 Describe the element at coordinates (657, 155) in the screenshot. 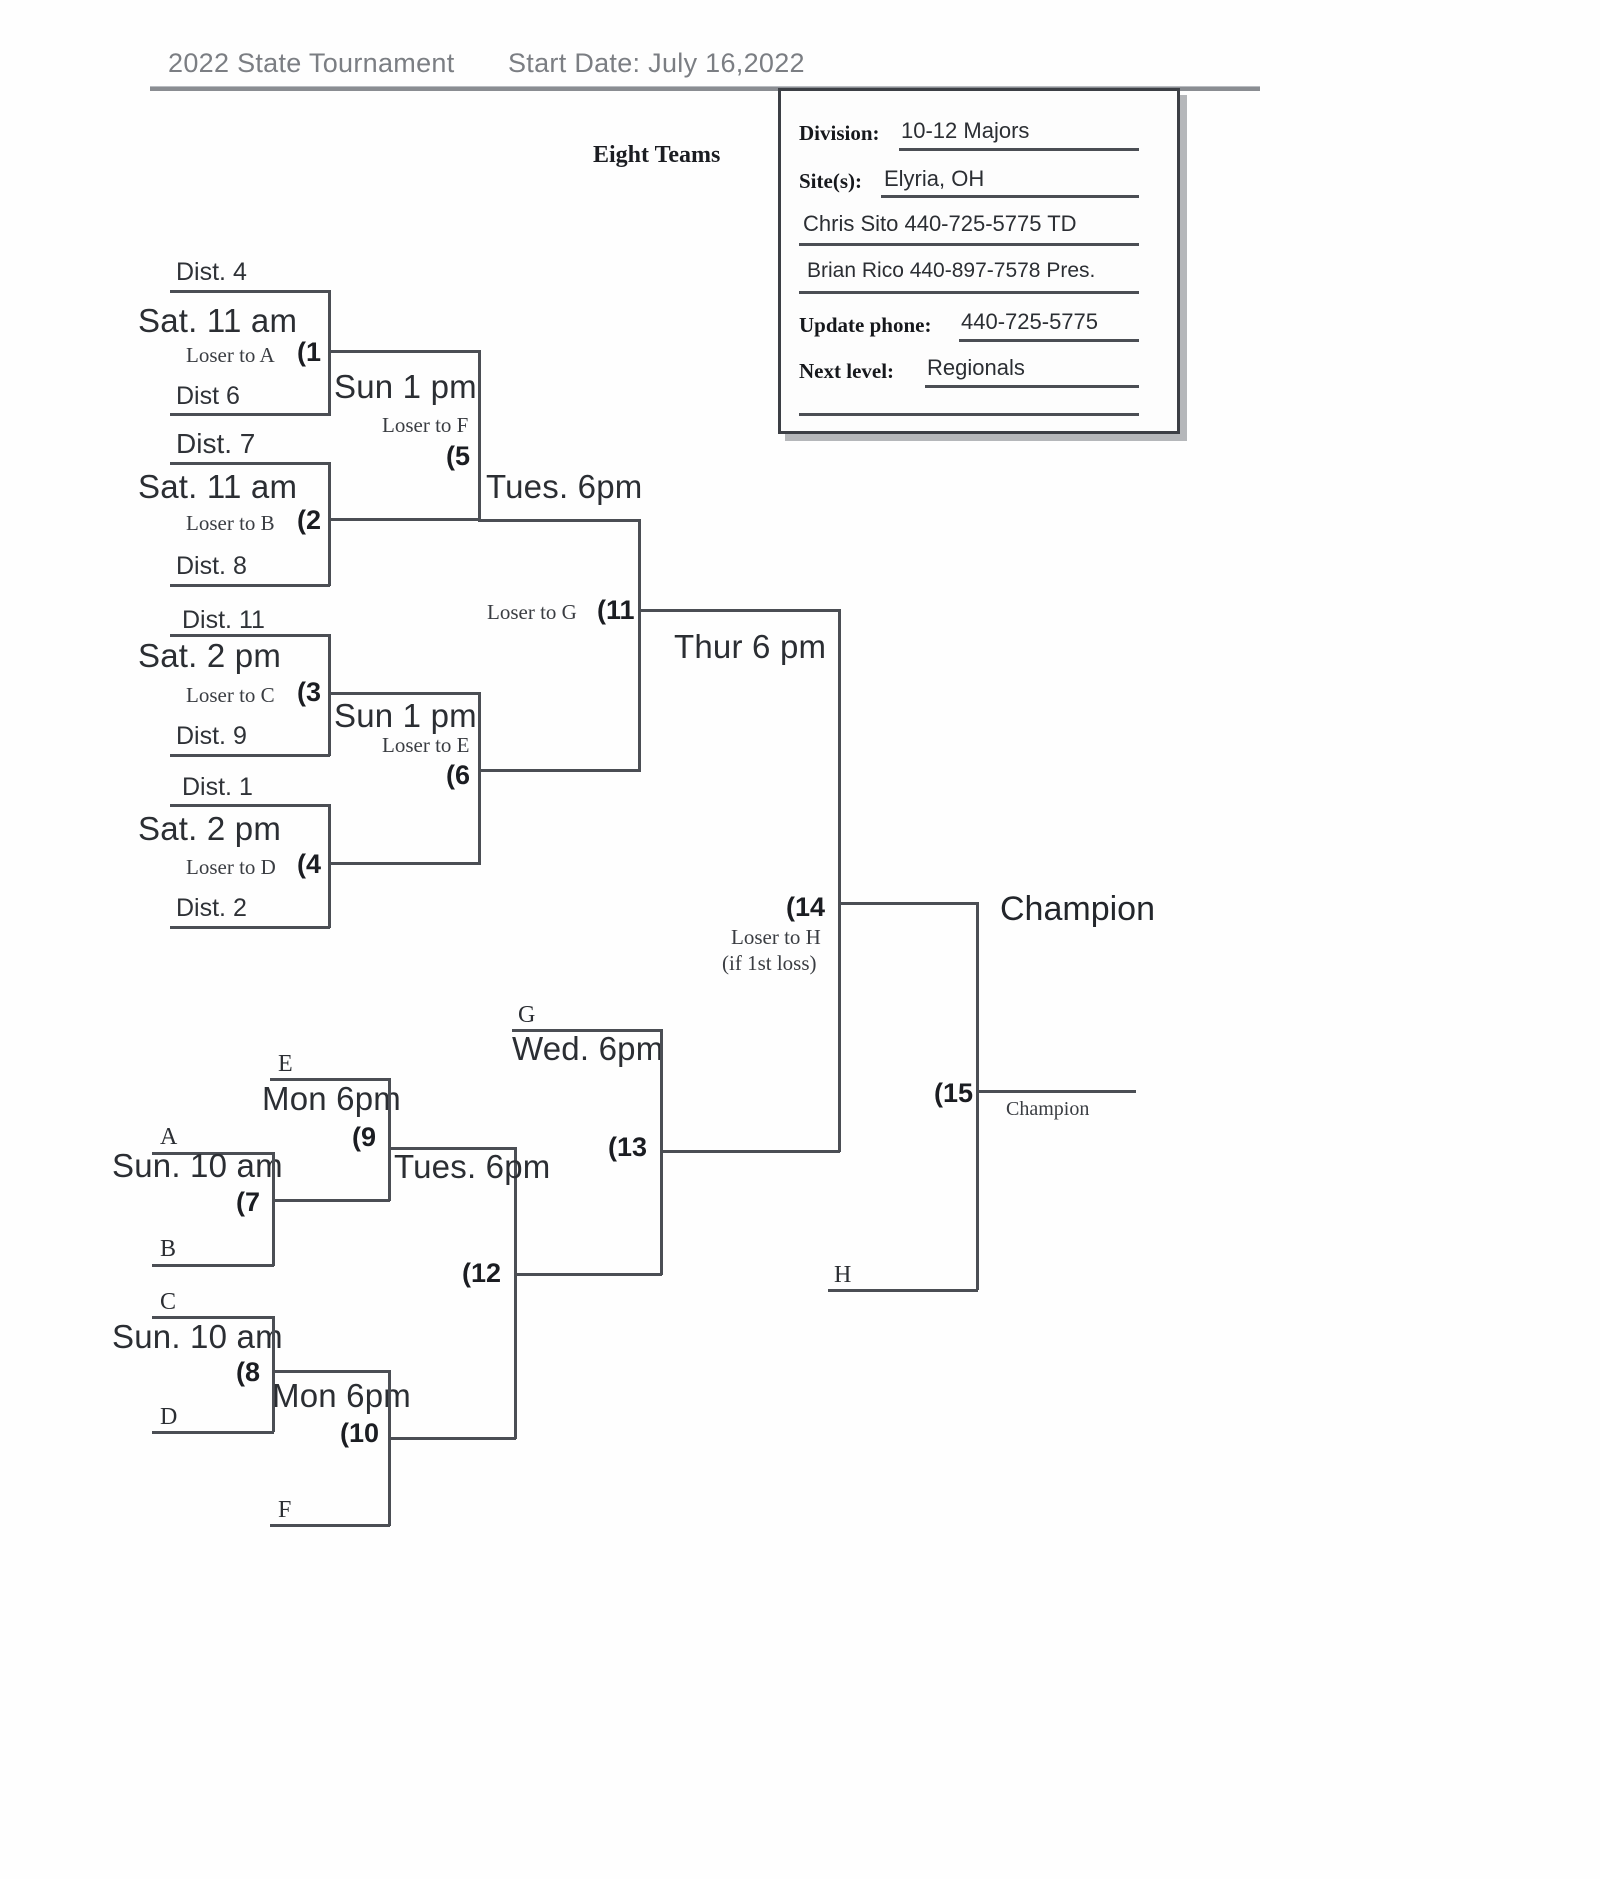

I see `eight-teams-label: Eight Teams` at that location.